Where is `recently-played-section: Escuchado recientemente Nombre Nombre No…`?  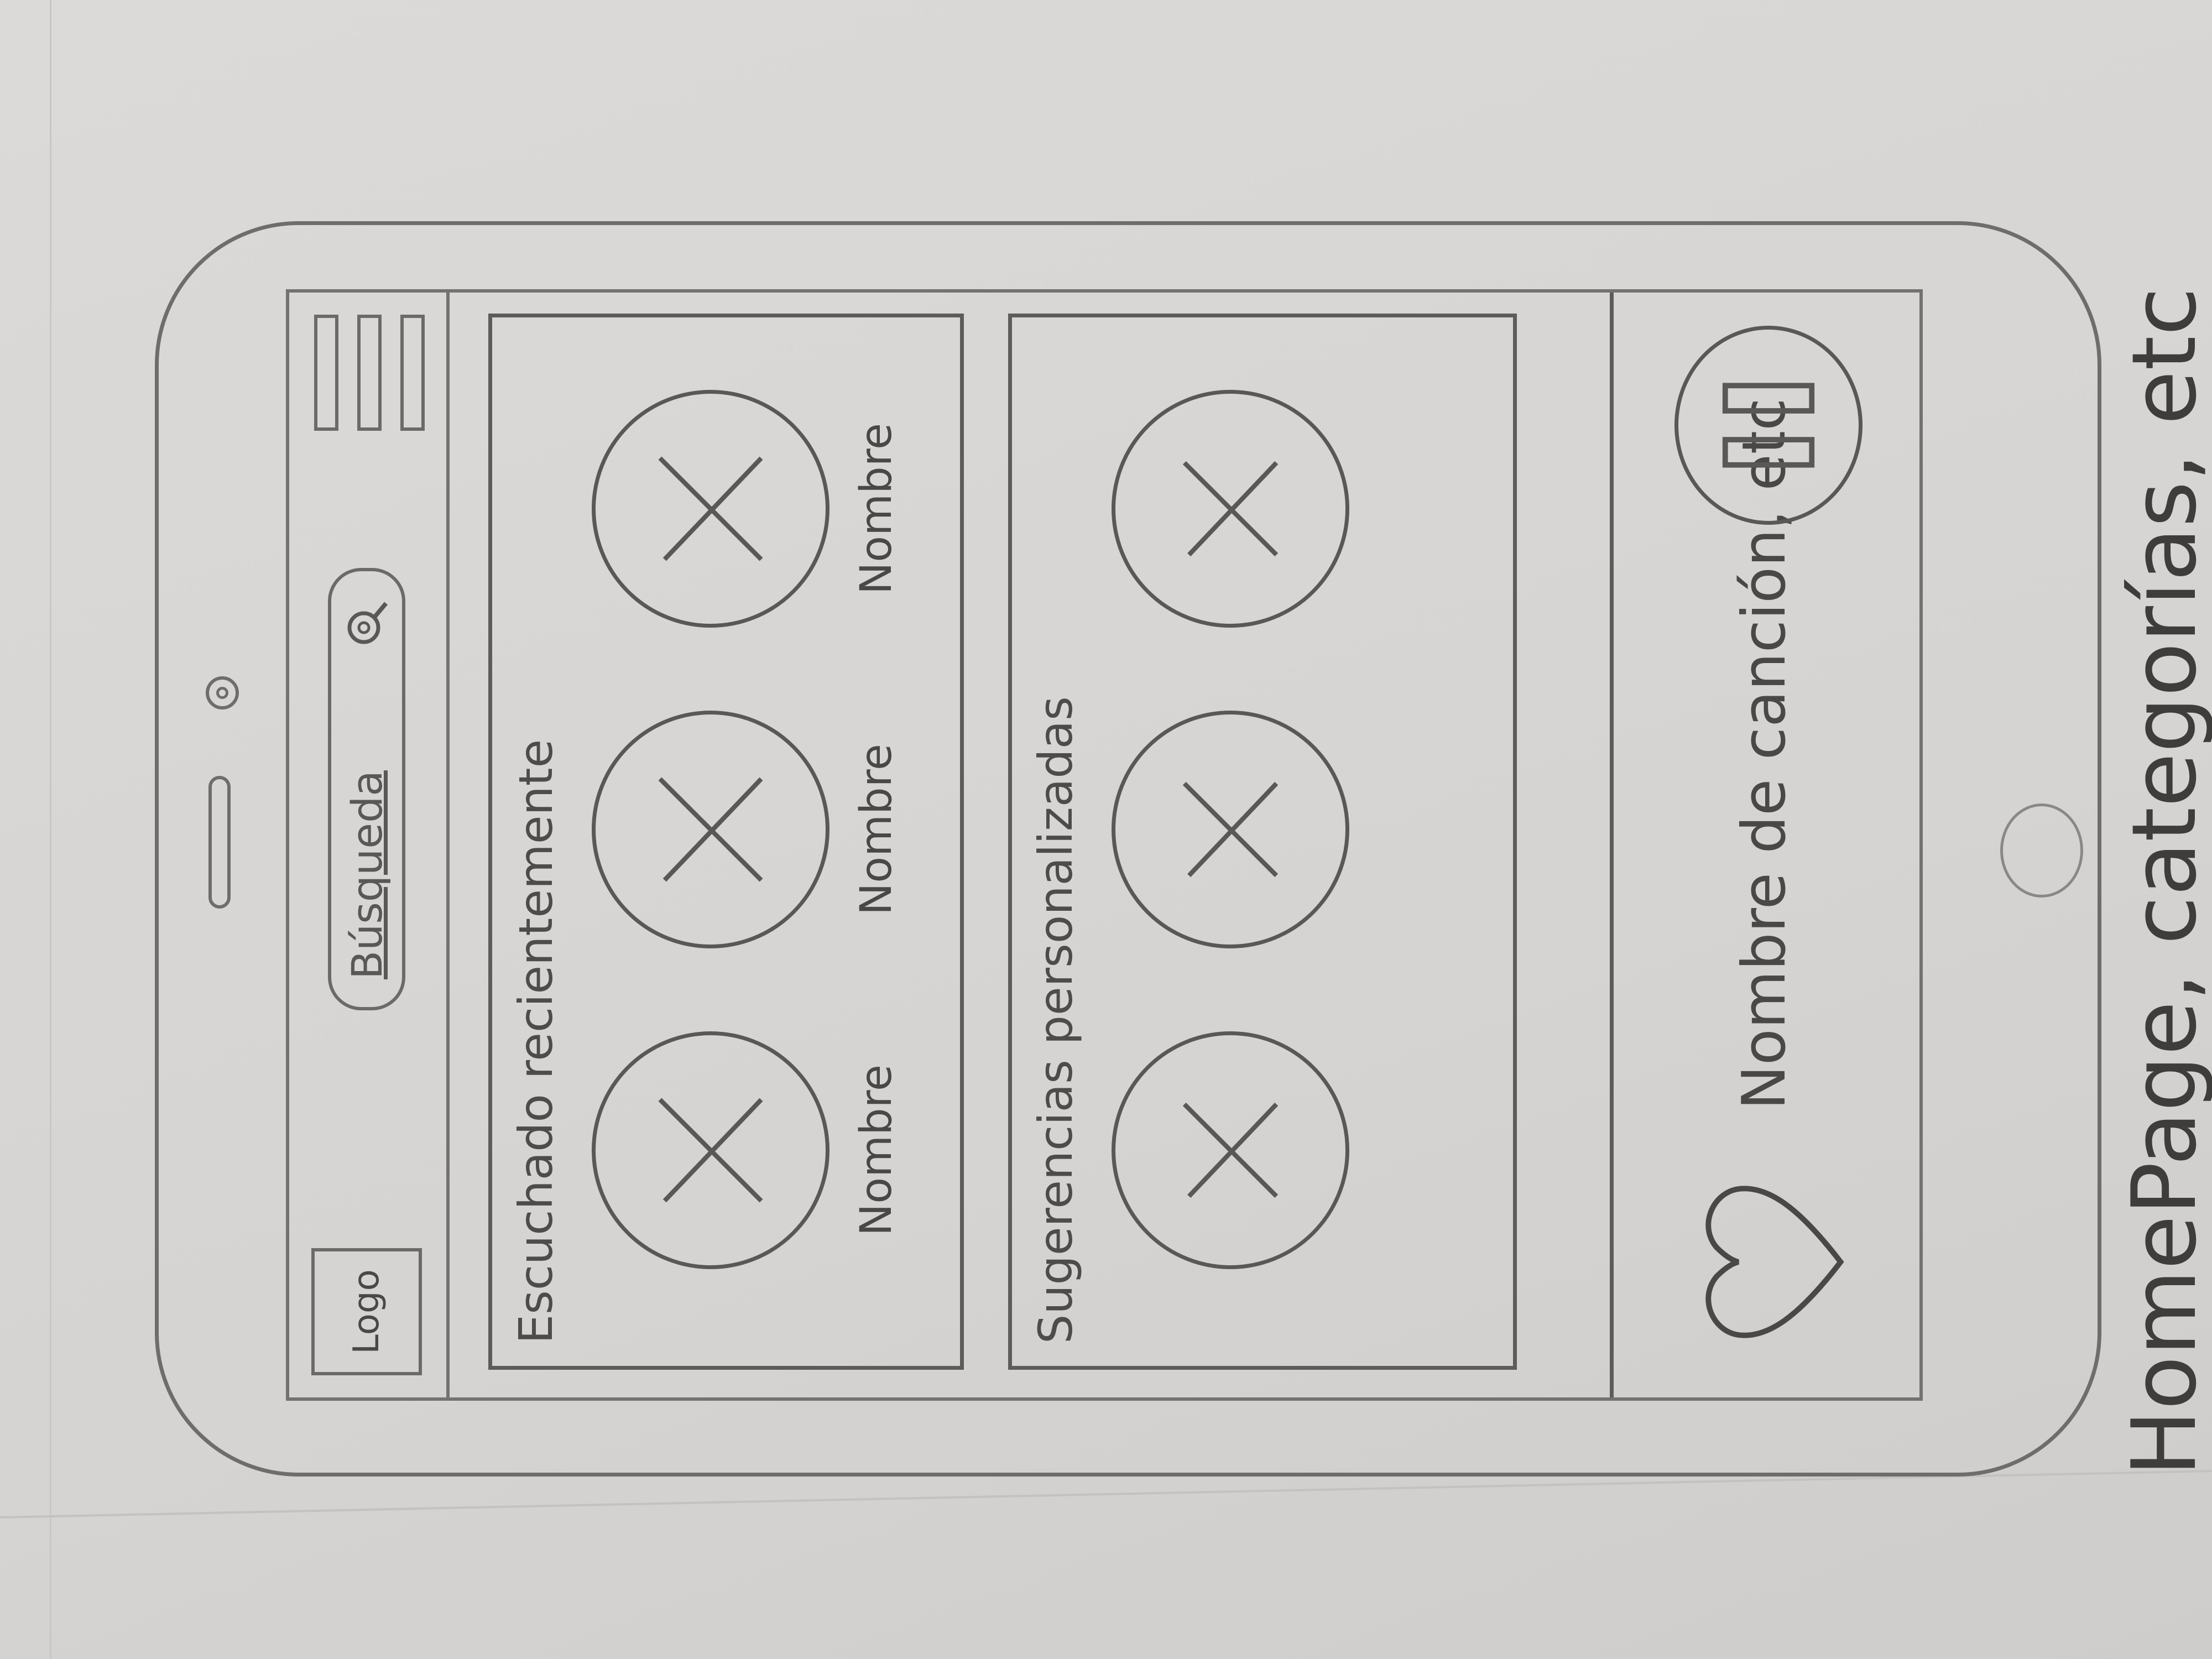 recently-played-section: Escuchado recientemente Nombre Nombre No… is located at coordinates (726, 842).